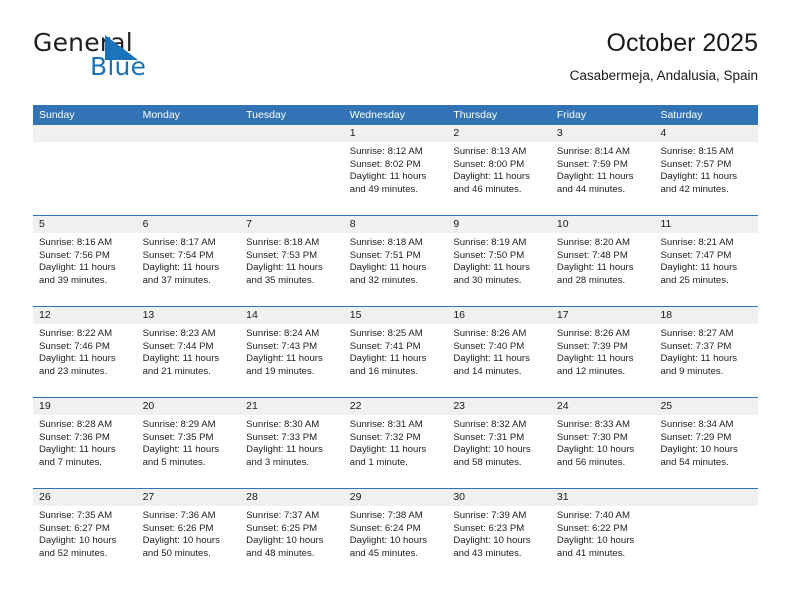  What do you see at coordinates (593, 151) in the screenshot?
I see `sunrise-text: Sunrise: 8:14 AM` at bounding box center [593, 151].